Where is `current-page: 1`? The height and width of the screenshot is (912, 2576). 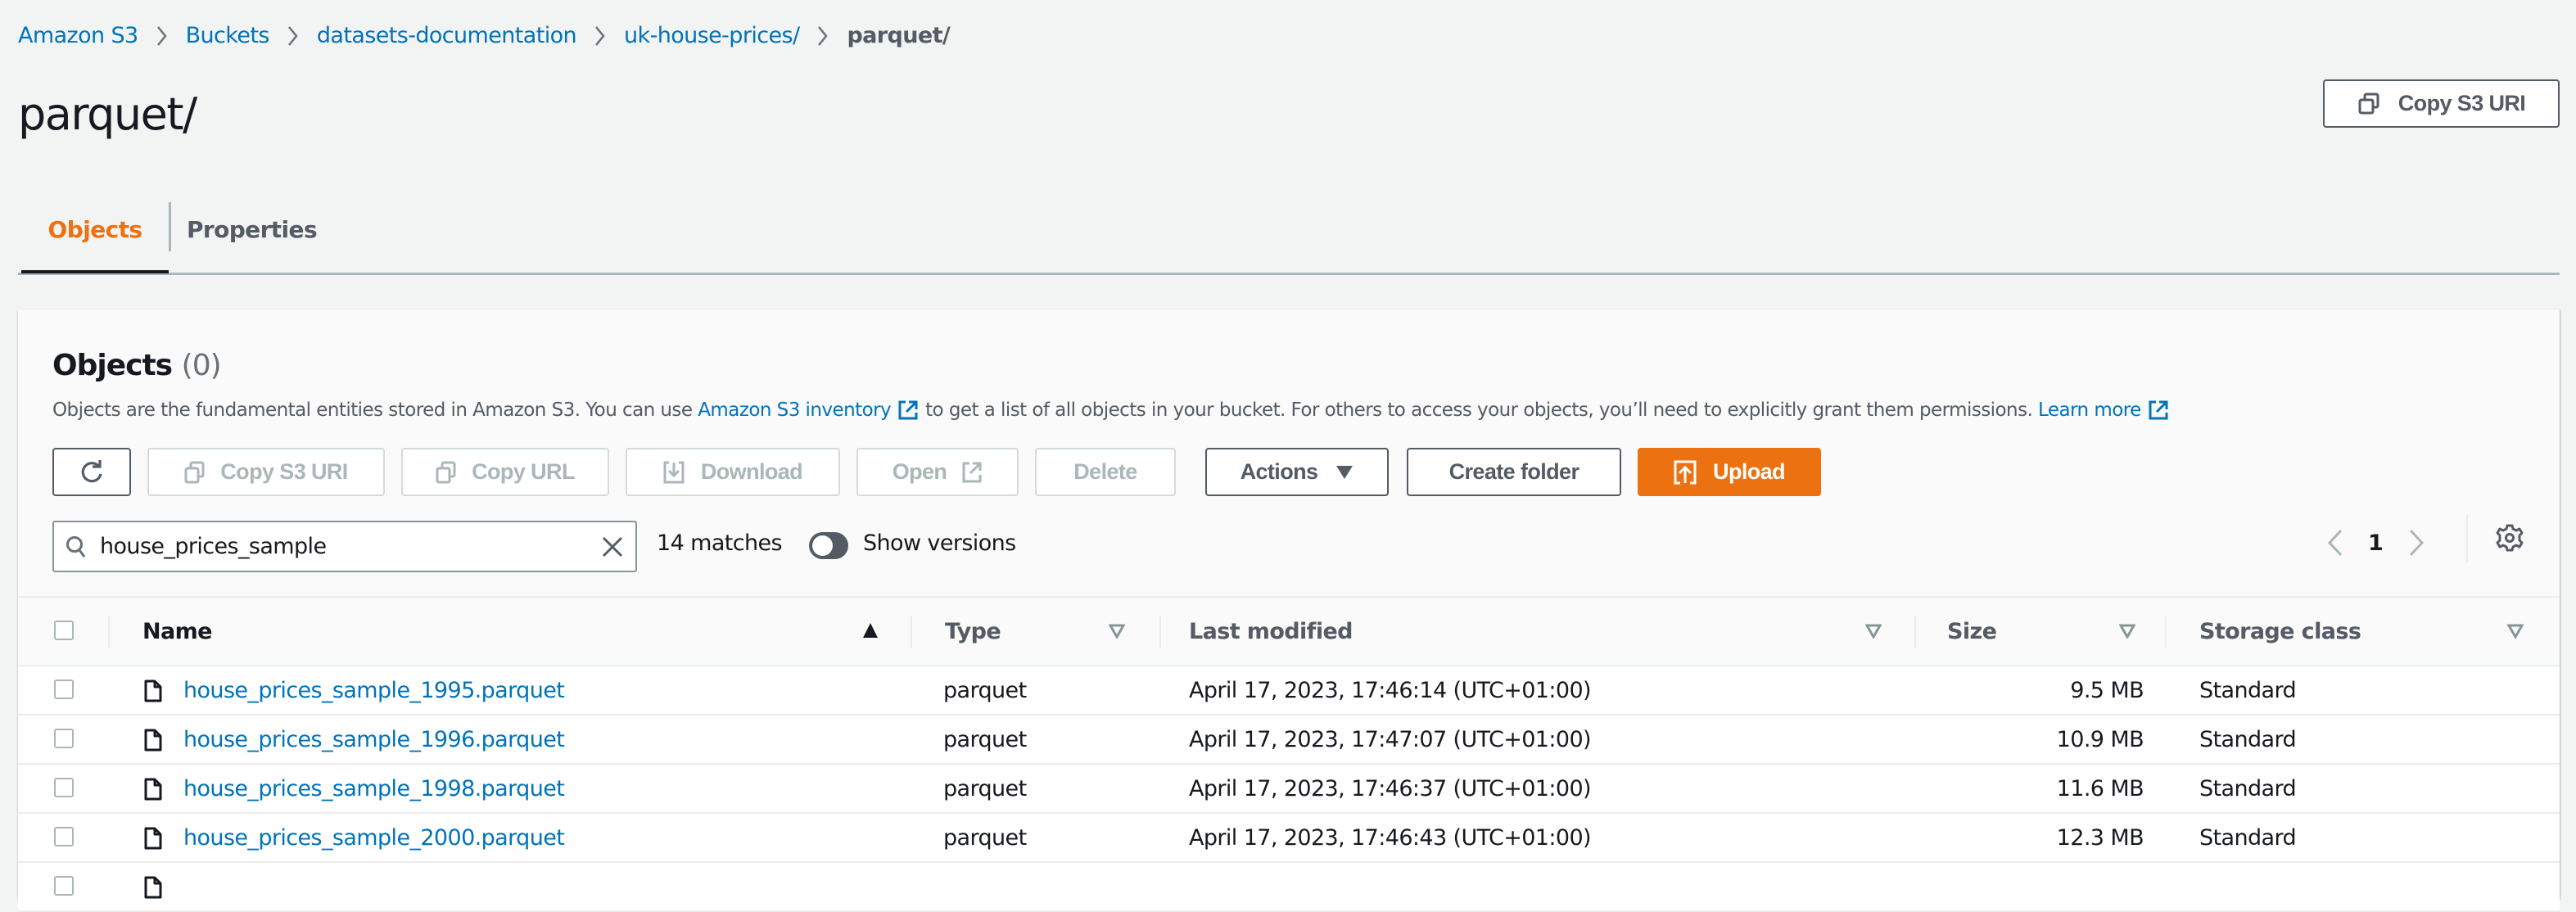 current-page: 1 is located at coordinates (2376, 543).